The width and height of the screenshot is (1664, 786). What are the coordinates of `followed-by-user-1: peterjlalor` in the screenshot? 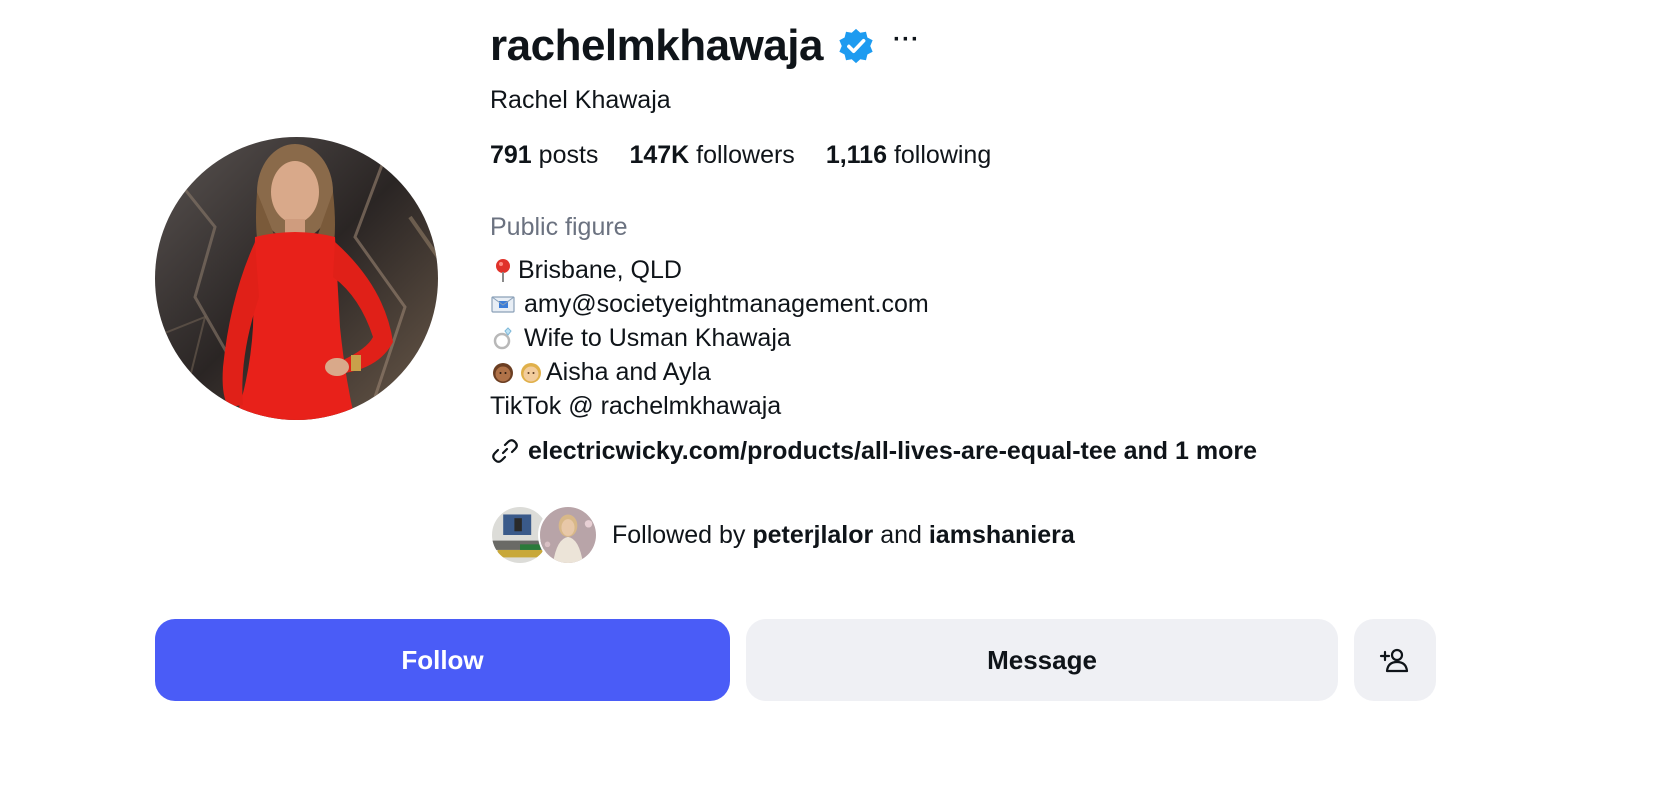 It's located at (812, 535).